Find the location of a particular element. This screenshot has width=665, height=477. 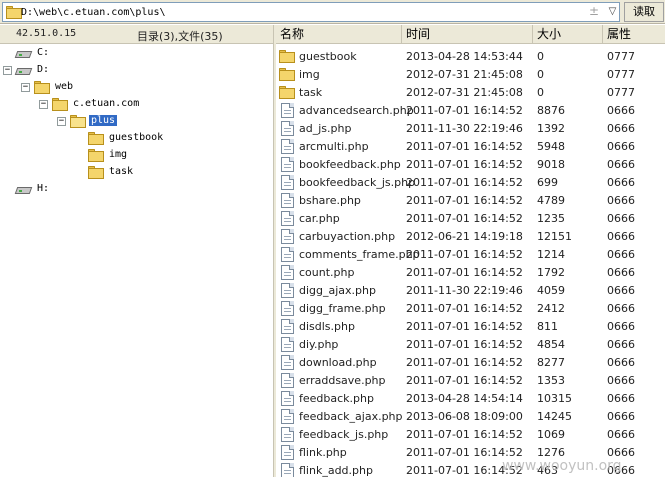

file-row: ad_js.php 2011-11-30 22:19:46 1392 0666 is located at coordinates (470, 128).